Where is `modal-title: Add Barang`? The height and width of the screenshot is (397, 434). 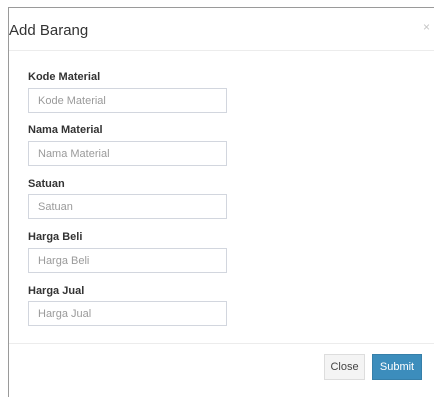 modal-title: Add Barang is located at coordinates (49, 30).